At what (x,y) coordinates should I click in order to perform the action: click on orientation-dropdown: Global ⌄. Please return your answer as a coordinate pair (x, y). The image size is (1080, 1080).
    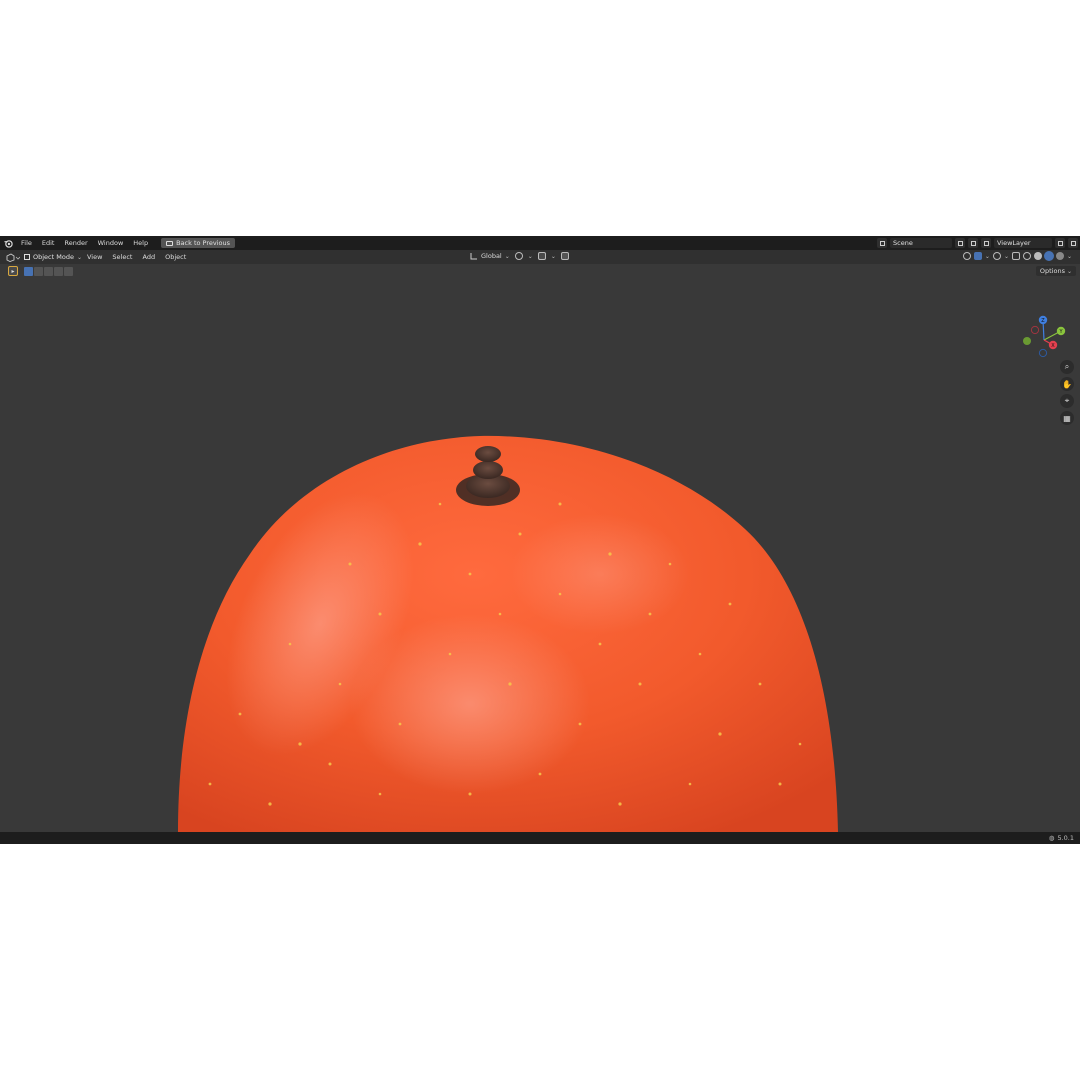
    Looking at the image, I should click on (490, 256).